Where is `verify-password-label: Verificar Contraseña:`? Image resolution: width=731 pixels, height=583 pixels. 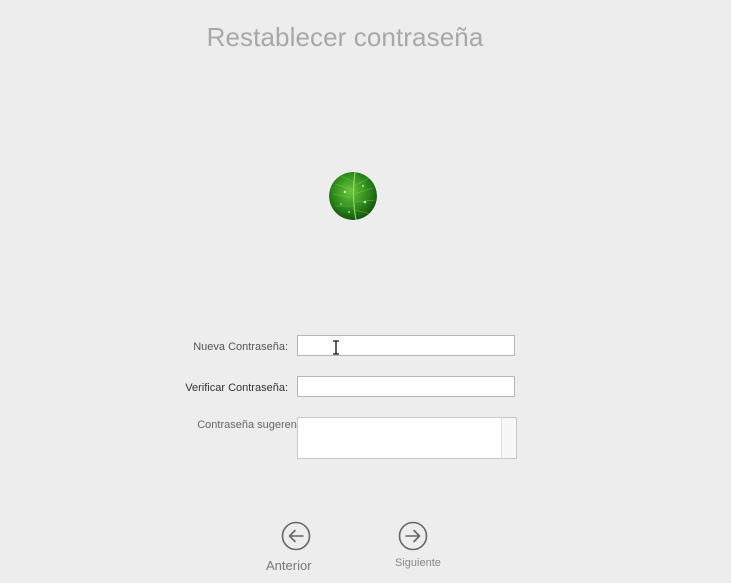 verify-password-label: Verificar Contraseña: is located at coordinates (236, 388).